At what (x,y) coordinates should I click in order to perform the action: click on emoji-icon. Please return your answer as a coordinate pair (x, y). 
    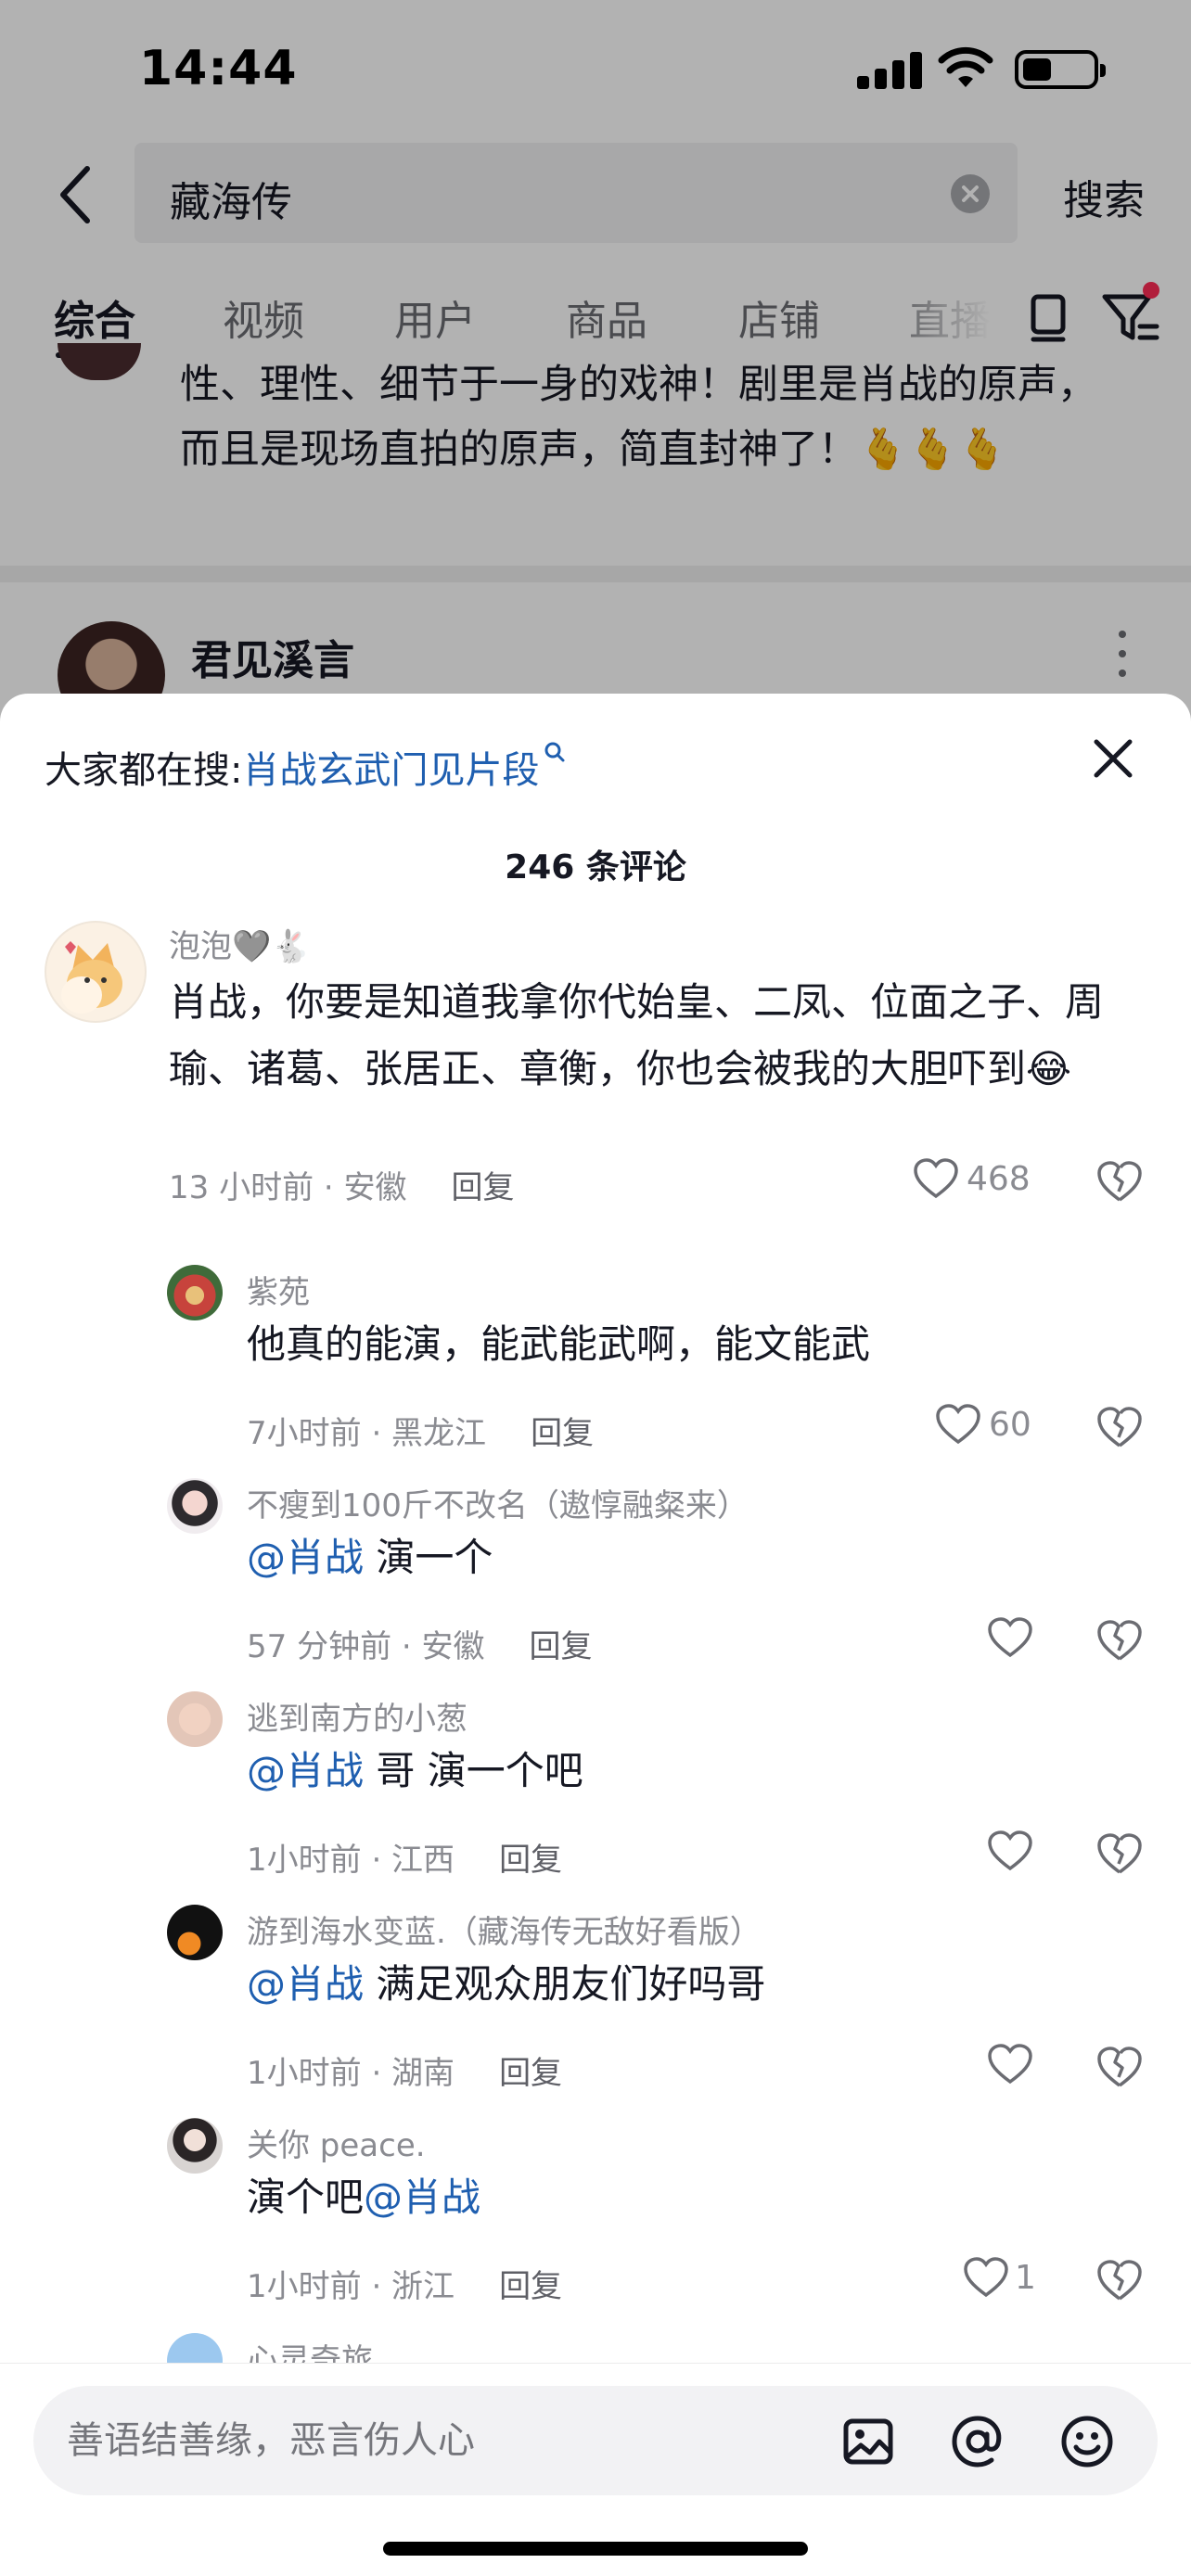
    Looking at the image, I should click on (1087, 2441).